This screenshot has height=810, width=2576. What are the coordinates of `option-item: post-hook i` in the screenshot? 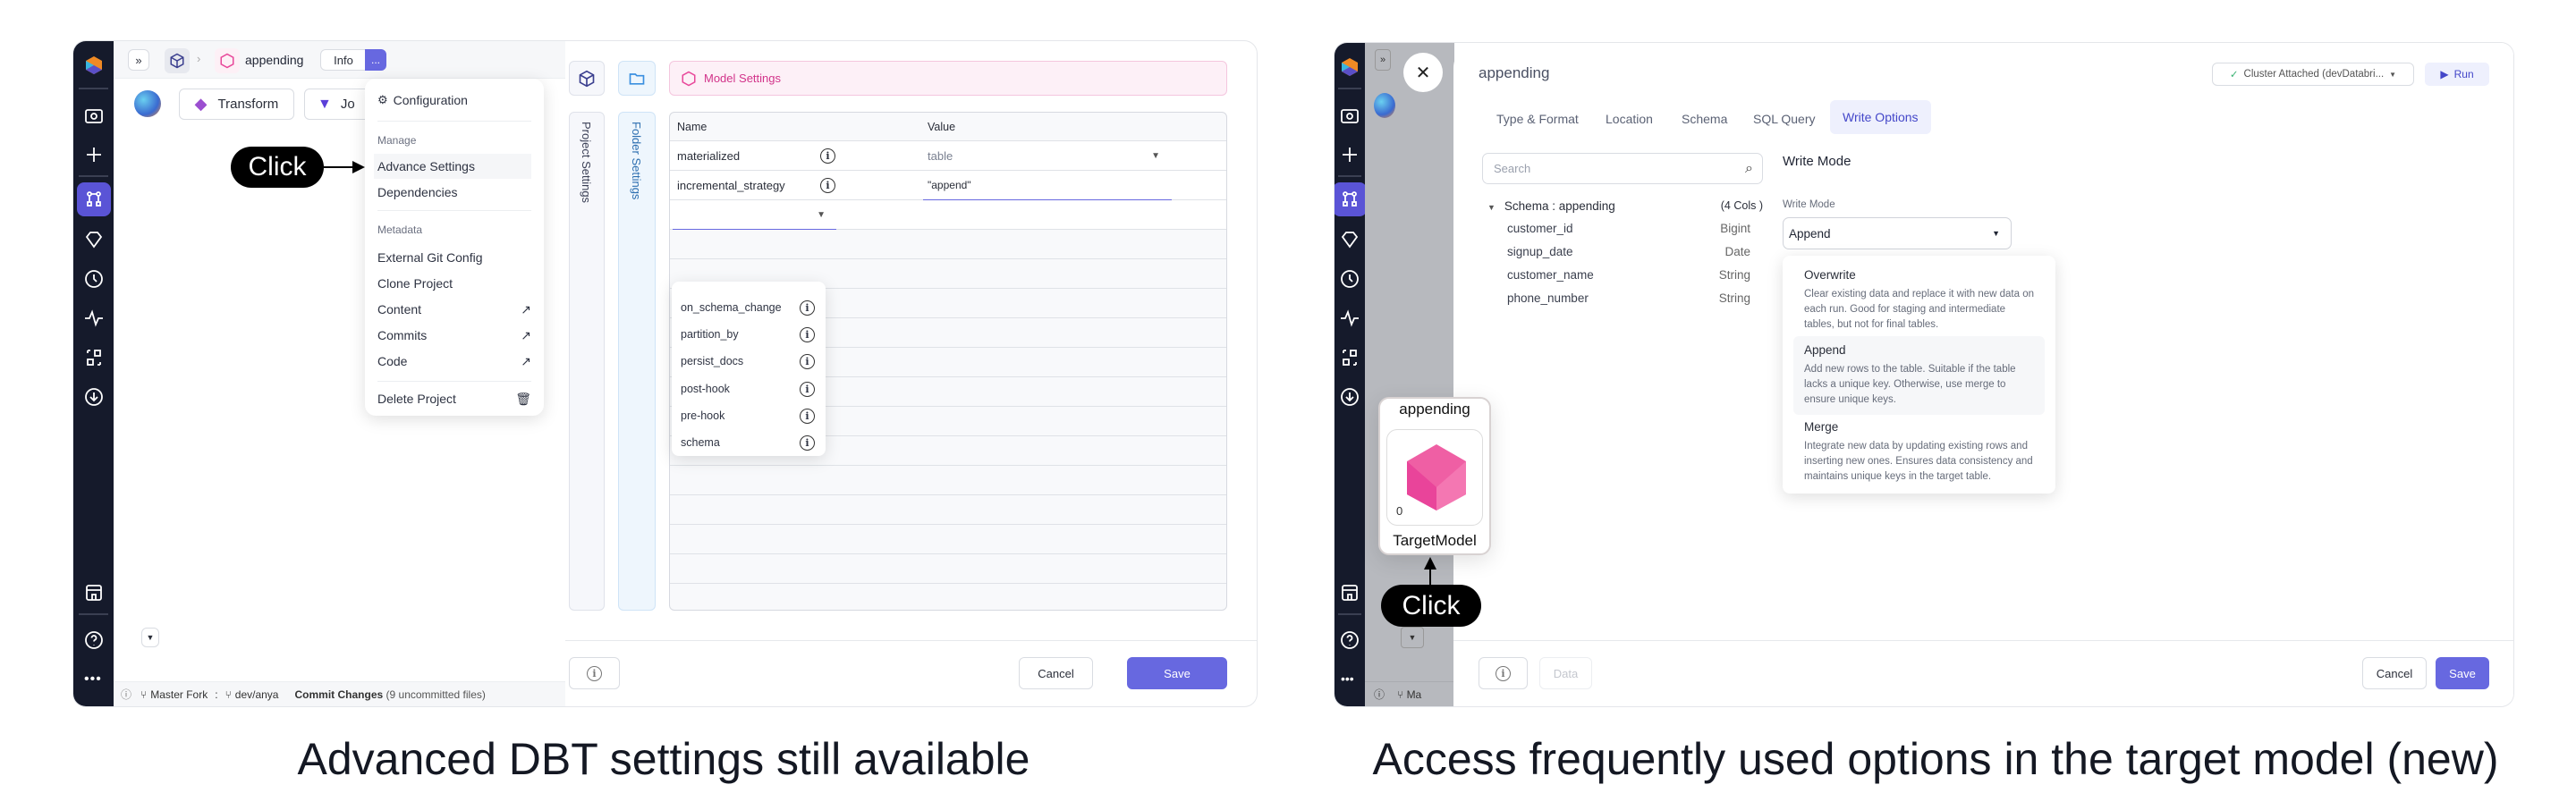 It's located at (748, 388).